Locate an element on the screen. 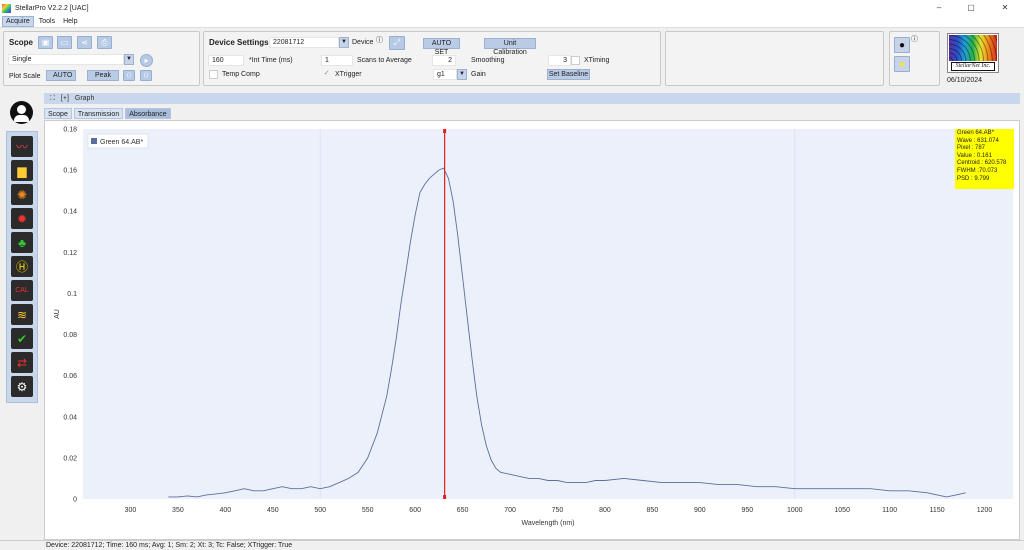 This screenshot has height=550, width=1024. cursor-handle-bottom is located at coordinates (445, 497).